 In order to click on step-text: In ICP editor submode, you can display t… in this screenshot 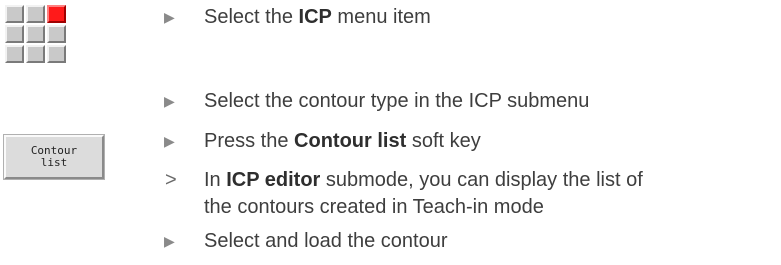, I will do `click(423, 194)`.